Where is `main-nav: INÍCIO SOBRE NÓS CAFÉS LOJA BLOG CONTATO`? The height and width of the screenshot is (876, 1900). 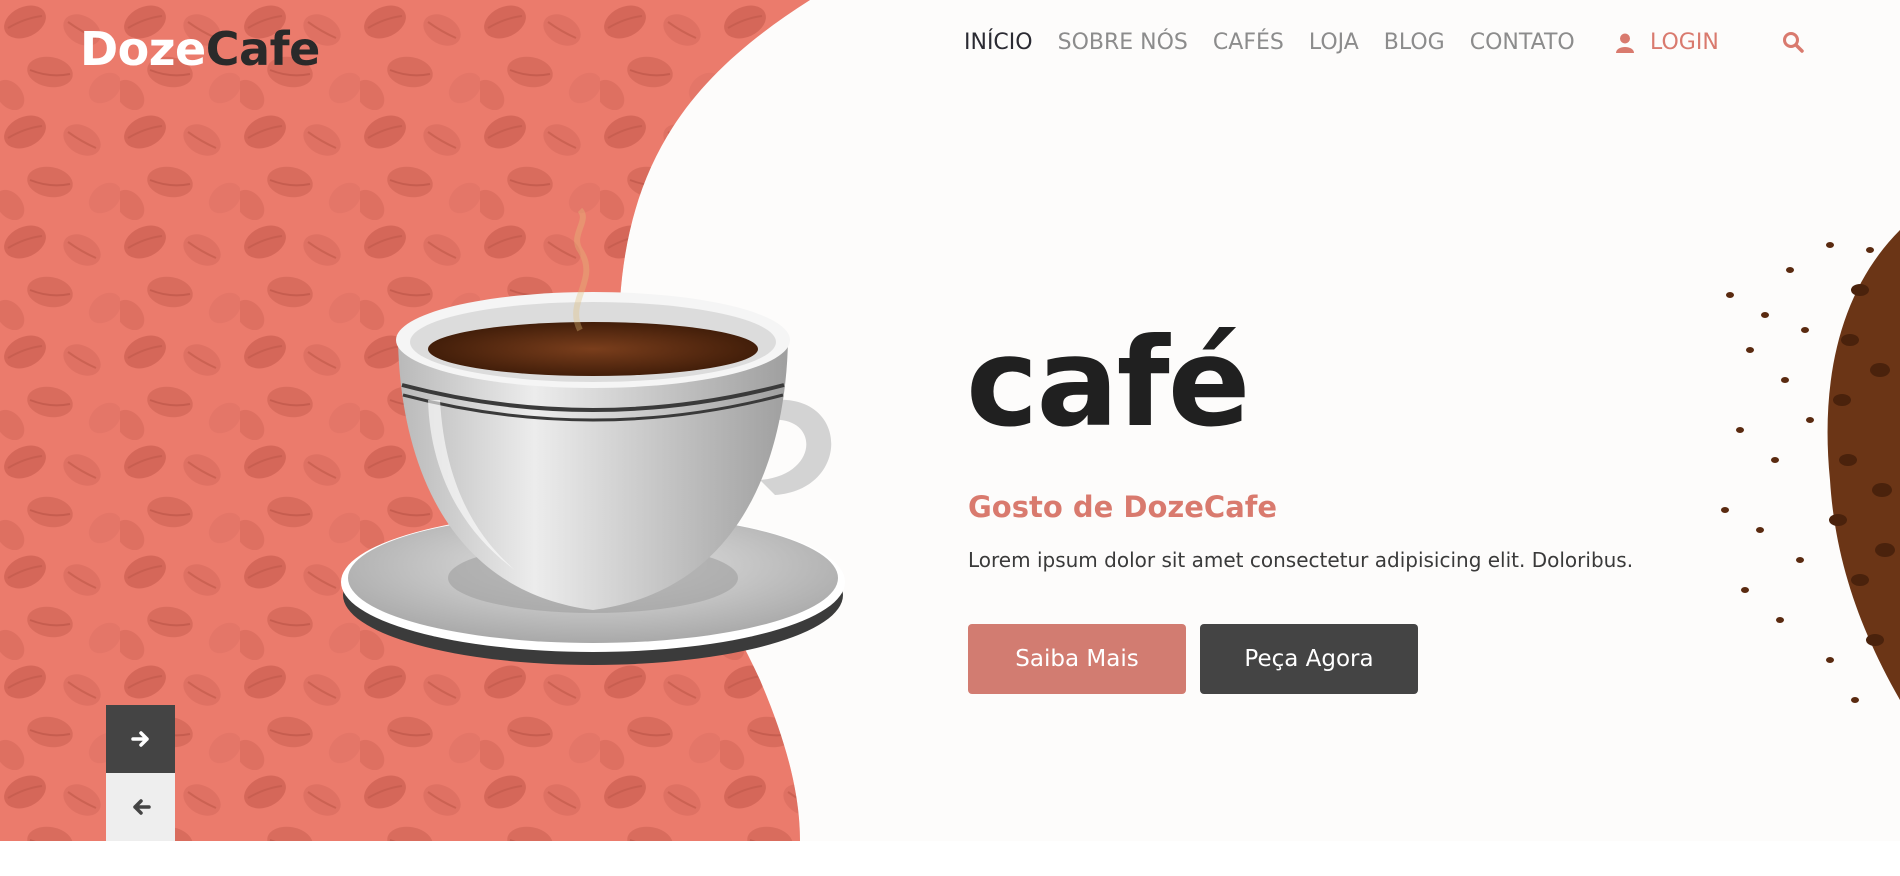
main-nav: INÍCIO SOBRE NÓS CAFÉS LOJA BLOG CONTATO is located at coordinates (1282, 42).